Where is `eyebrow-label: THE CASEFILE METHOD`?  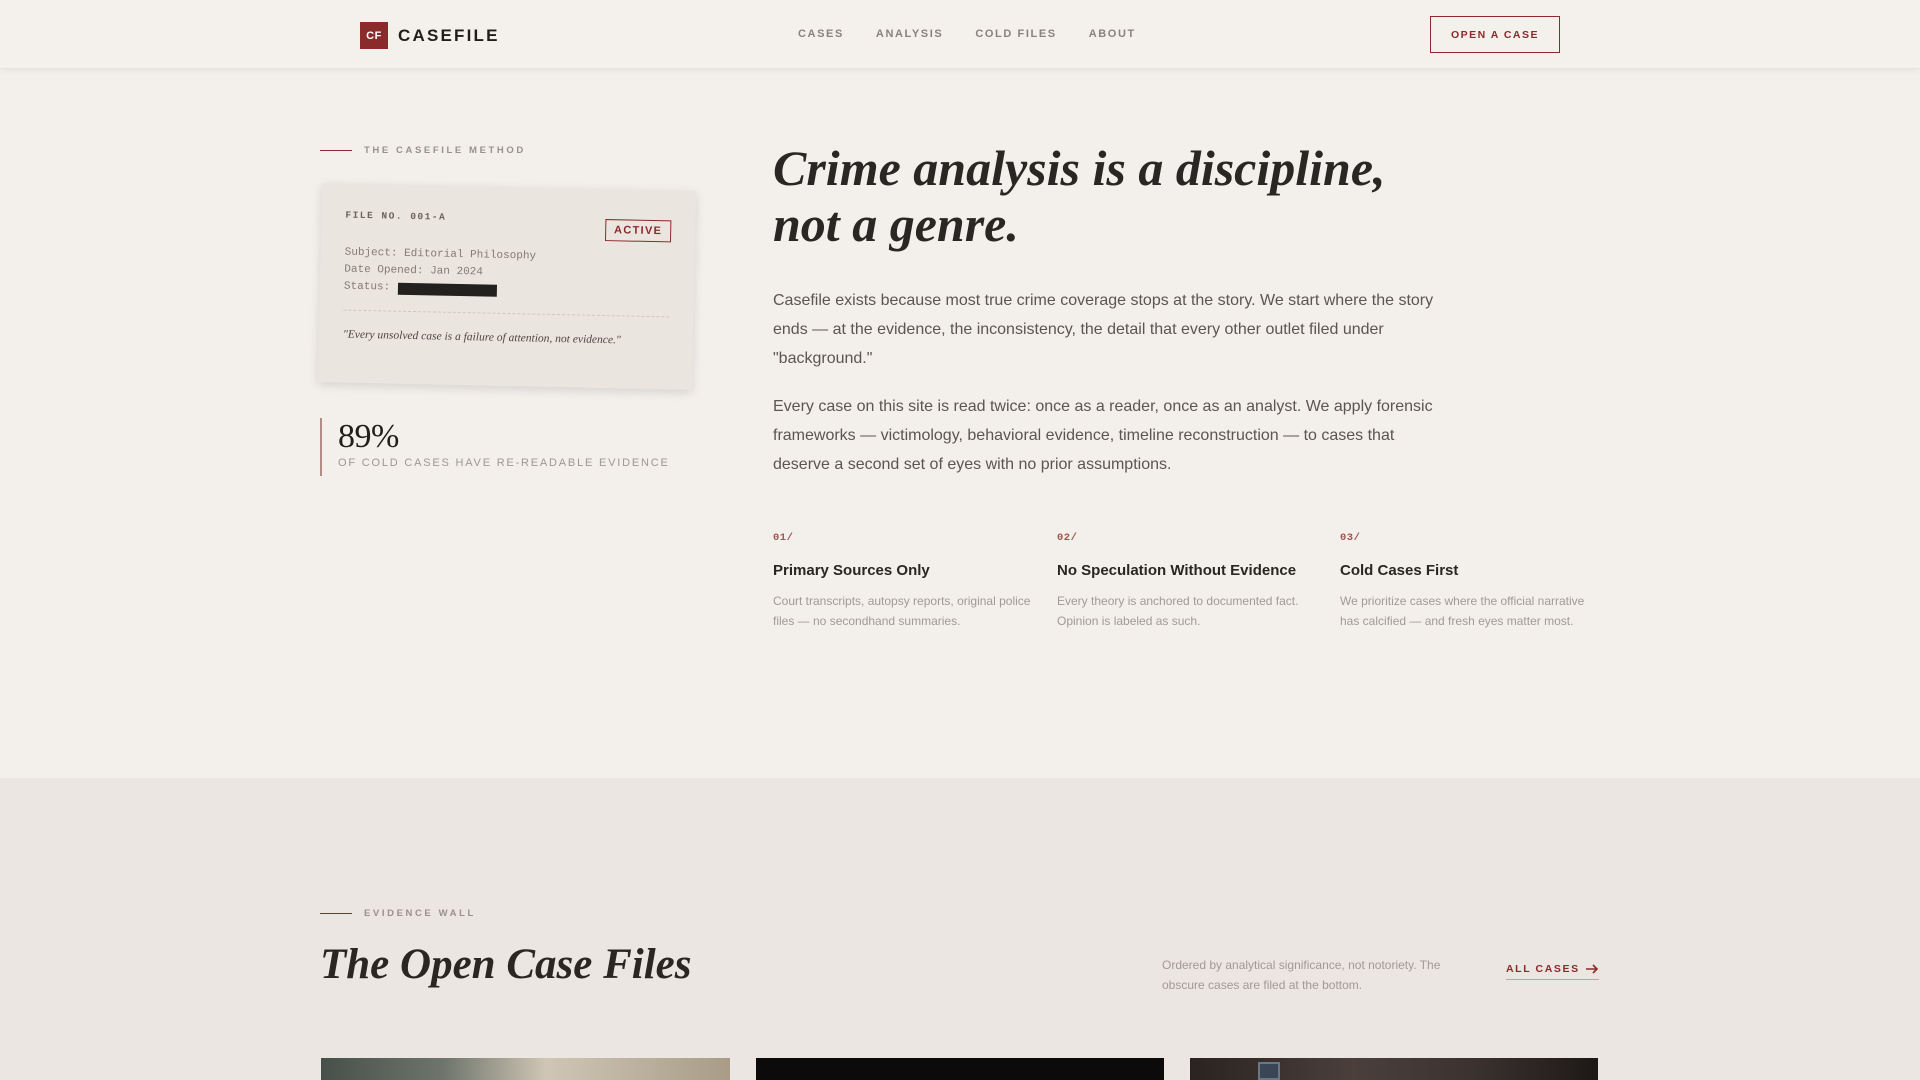
eyebrow-label: THE CASEFILE METHOD is located at coordinates (445, 150).